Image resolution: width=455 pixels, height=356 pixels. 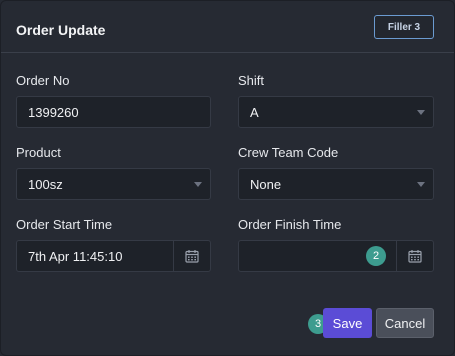 What do you see at coordinates (227, 27) in the screenshot?
I see `dialog-header: Order Update Filler 3` at bounding box center [227, 27].